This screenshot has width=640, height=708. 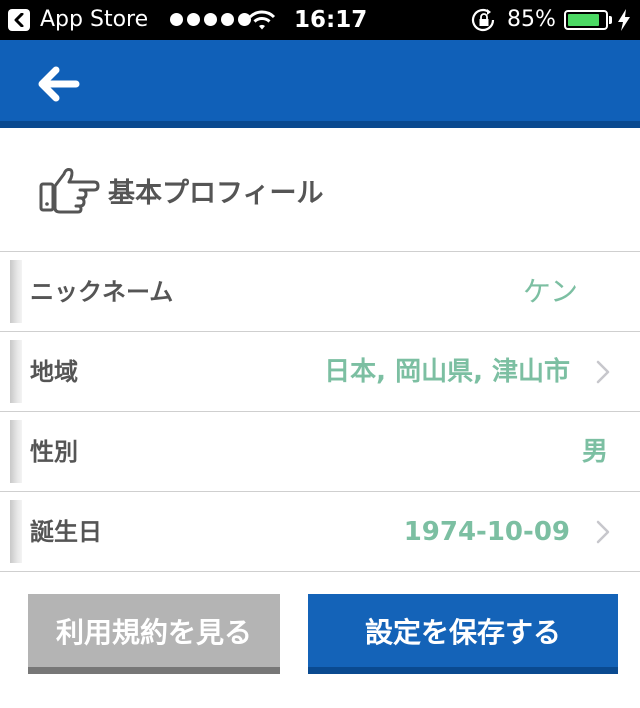 What do you see at coordinates (331, 20) in the screenshot?
I see `status-time: 16:17` at bounding box center [331, 20].